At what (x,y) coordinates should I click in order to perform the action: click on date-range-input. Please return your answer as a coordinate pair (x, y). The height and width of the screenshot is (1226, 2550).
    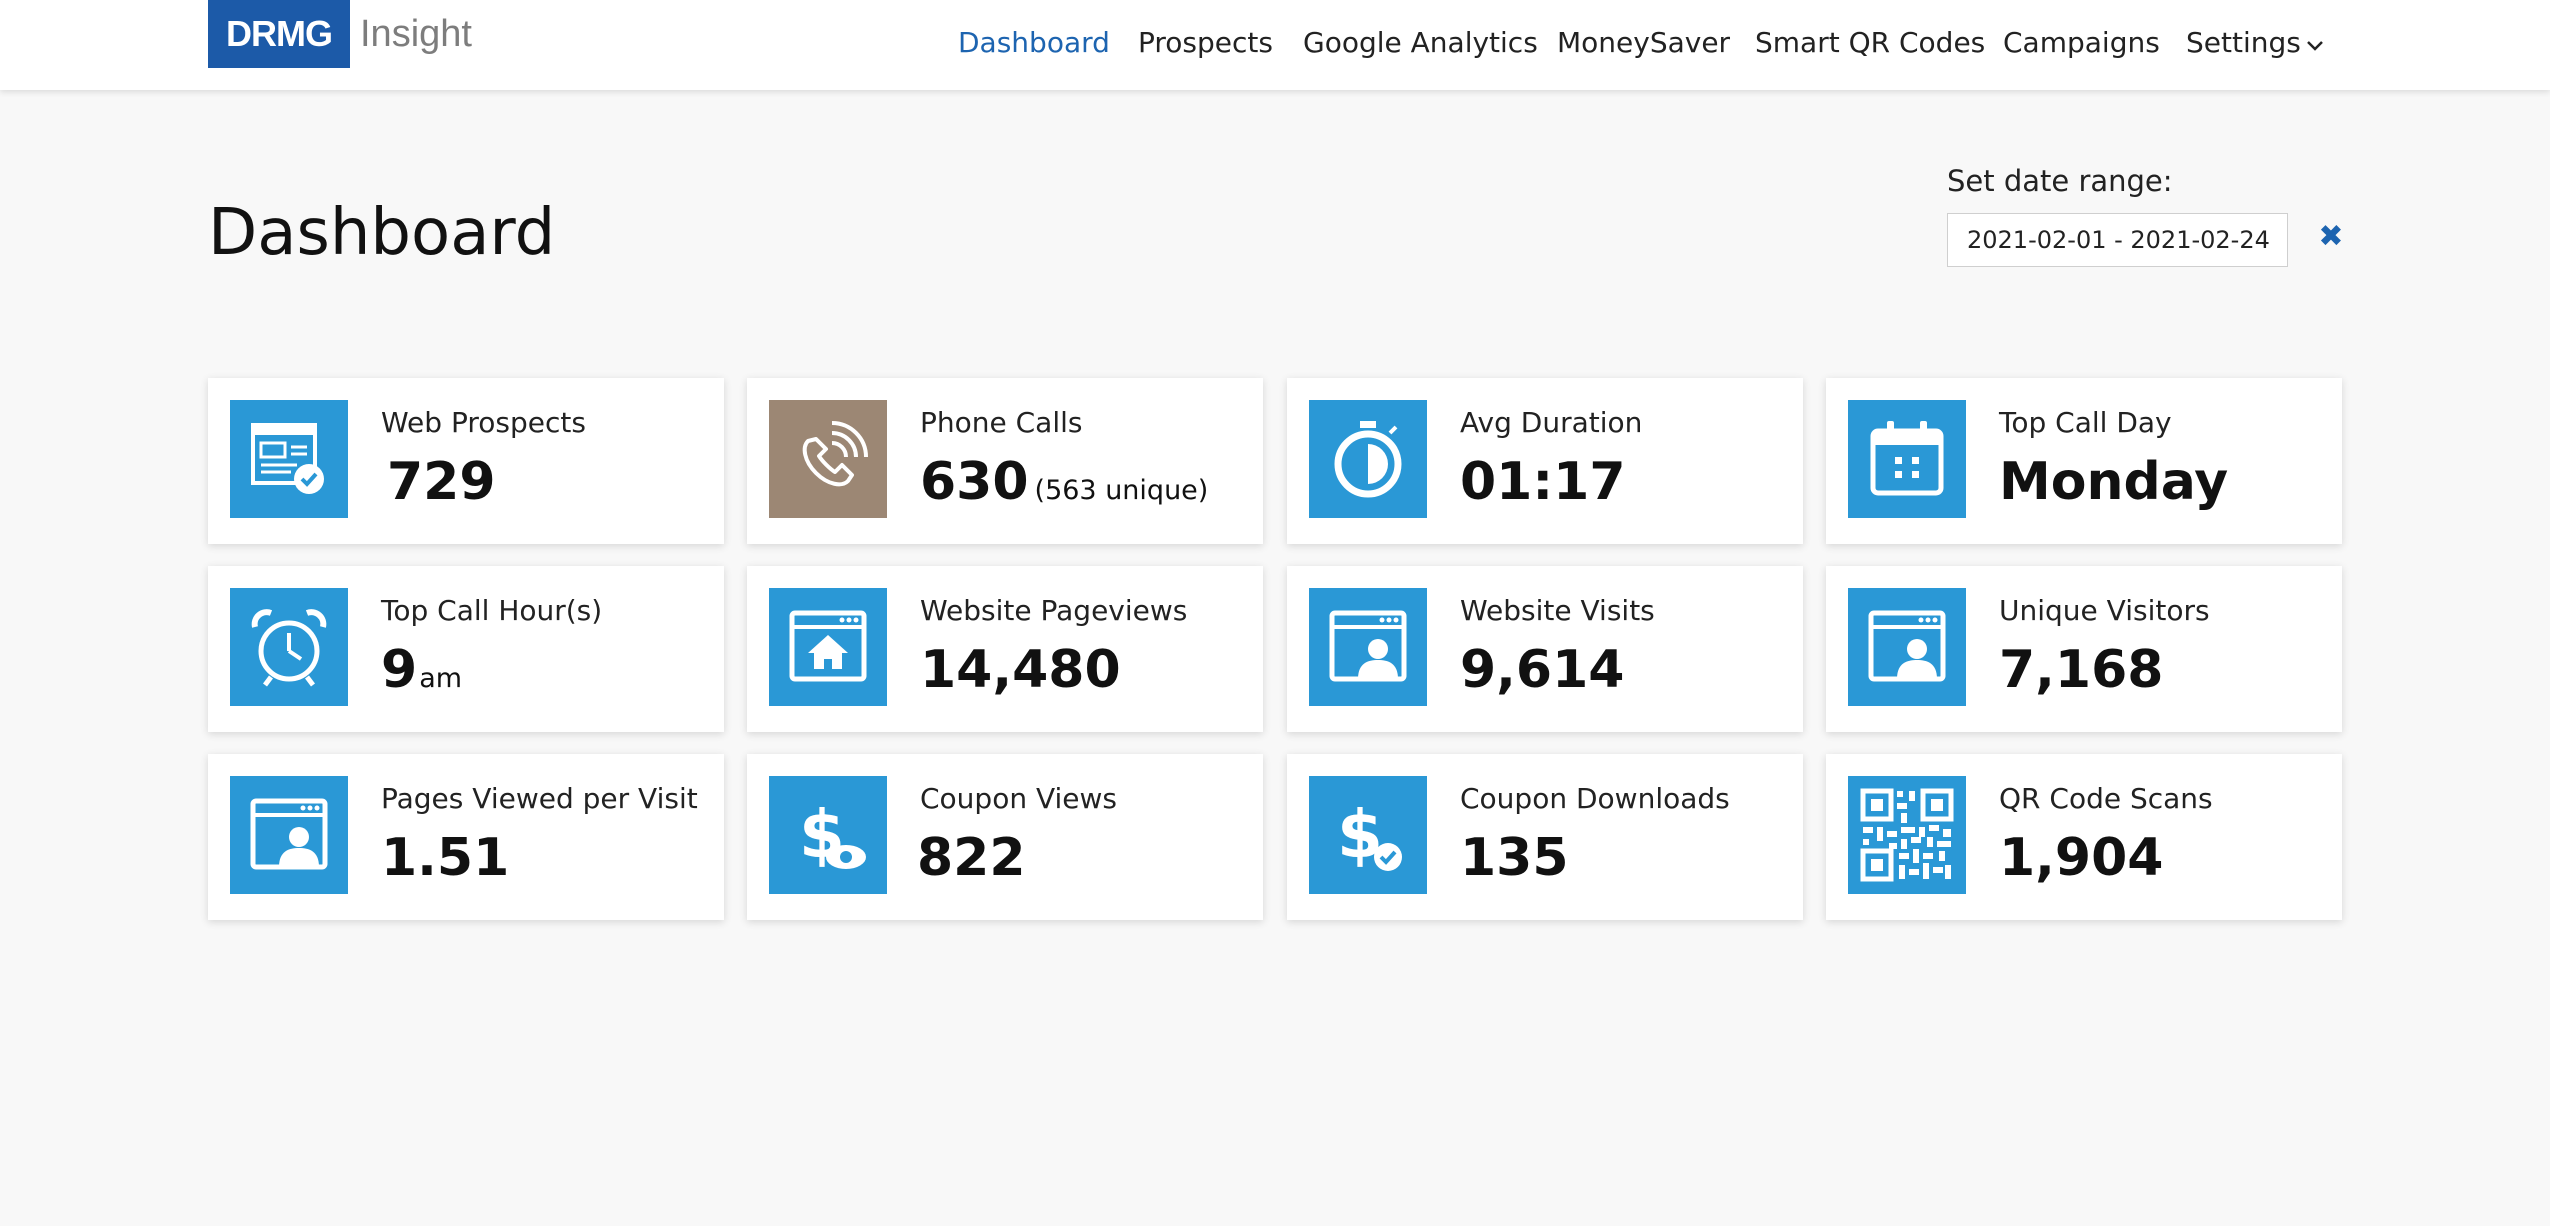
    Looking at the image, I should click on (2117, 240).